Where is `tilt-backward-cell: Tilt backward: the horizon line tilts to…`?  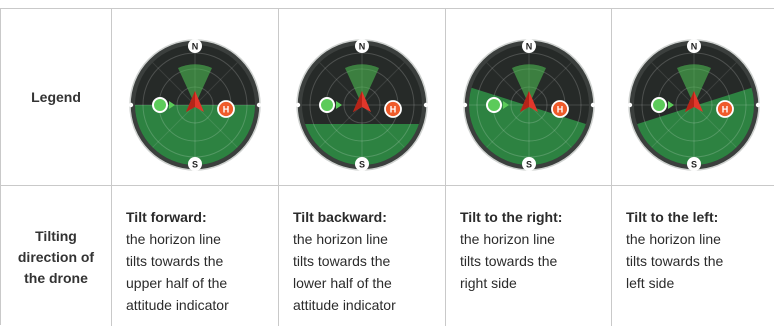 tilt-backward-cell: Tilt backward: the horizon line tilts to… is located at coordinates (362, 256).